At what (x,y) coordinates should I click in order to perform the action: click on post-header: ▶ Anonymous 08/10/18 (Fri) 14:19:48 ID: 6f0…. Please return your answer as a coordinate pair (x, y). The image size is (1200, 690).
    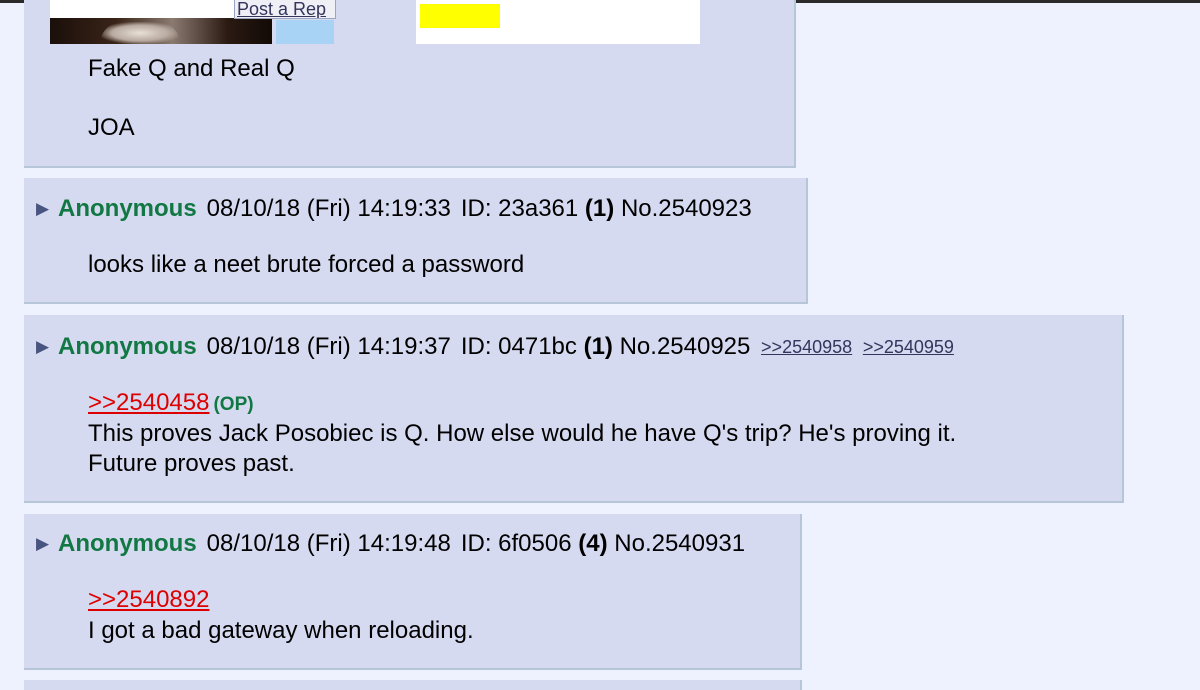
    Looking at the image, I should click on (390, 544).